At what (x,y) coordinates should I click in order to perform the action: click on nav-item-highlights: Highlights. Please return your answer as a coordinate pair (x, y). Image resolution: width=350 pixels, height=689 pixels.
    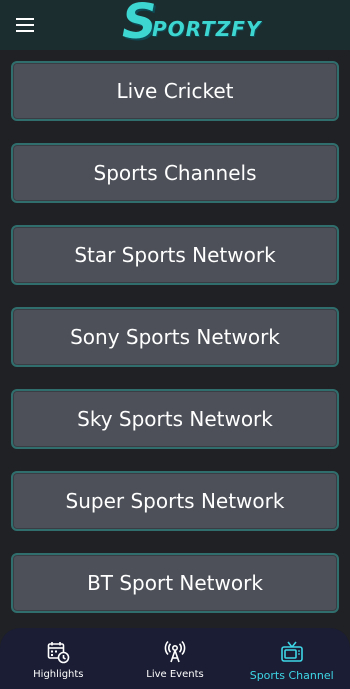
    Looking at the image, I should click on (58, 658).